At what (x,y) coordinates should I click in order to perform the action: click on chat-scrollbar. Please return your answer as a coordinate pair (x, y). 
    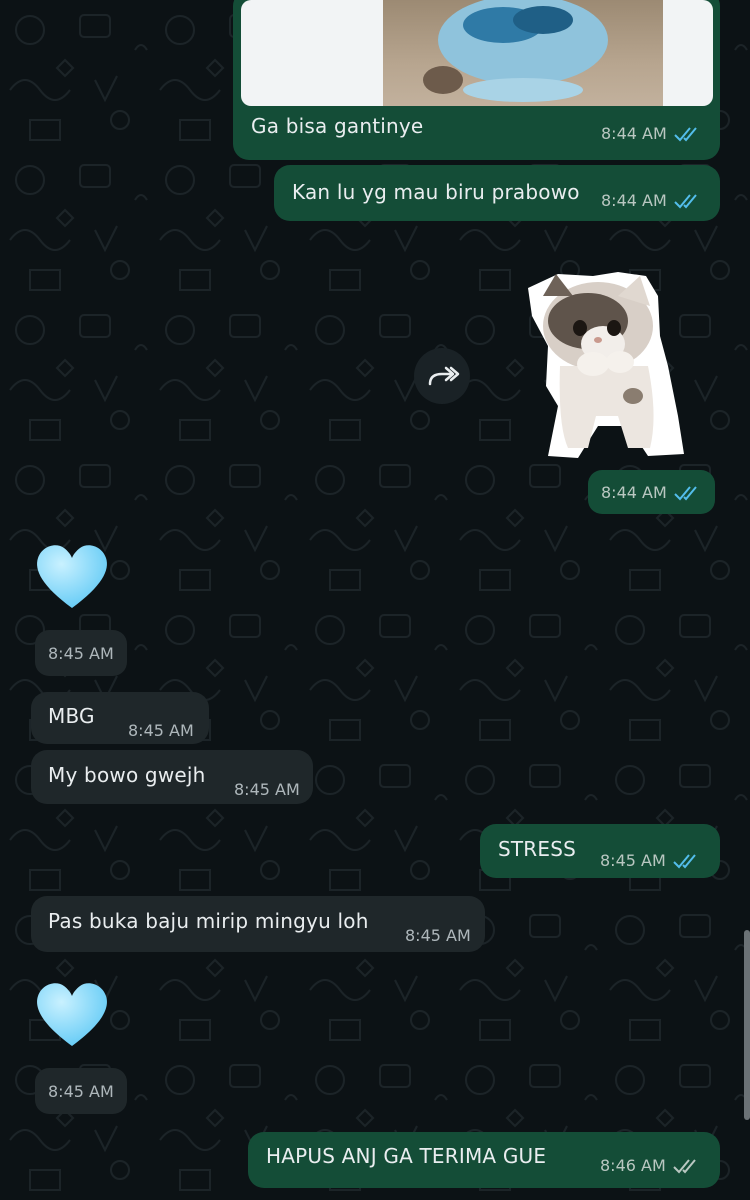
    Looking at the image, I should click on (747, 1025).